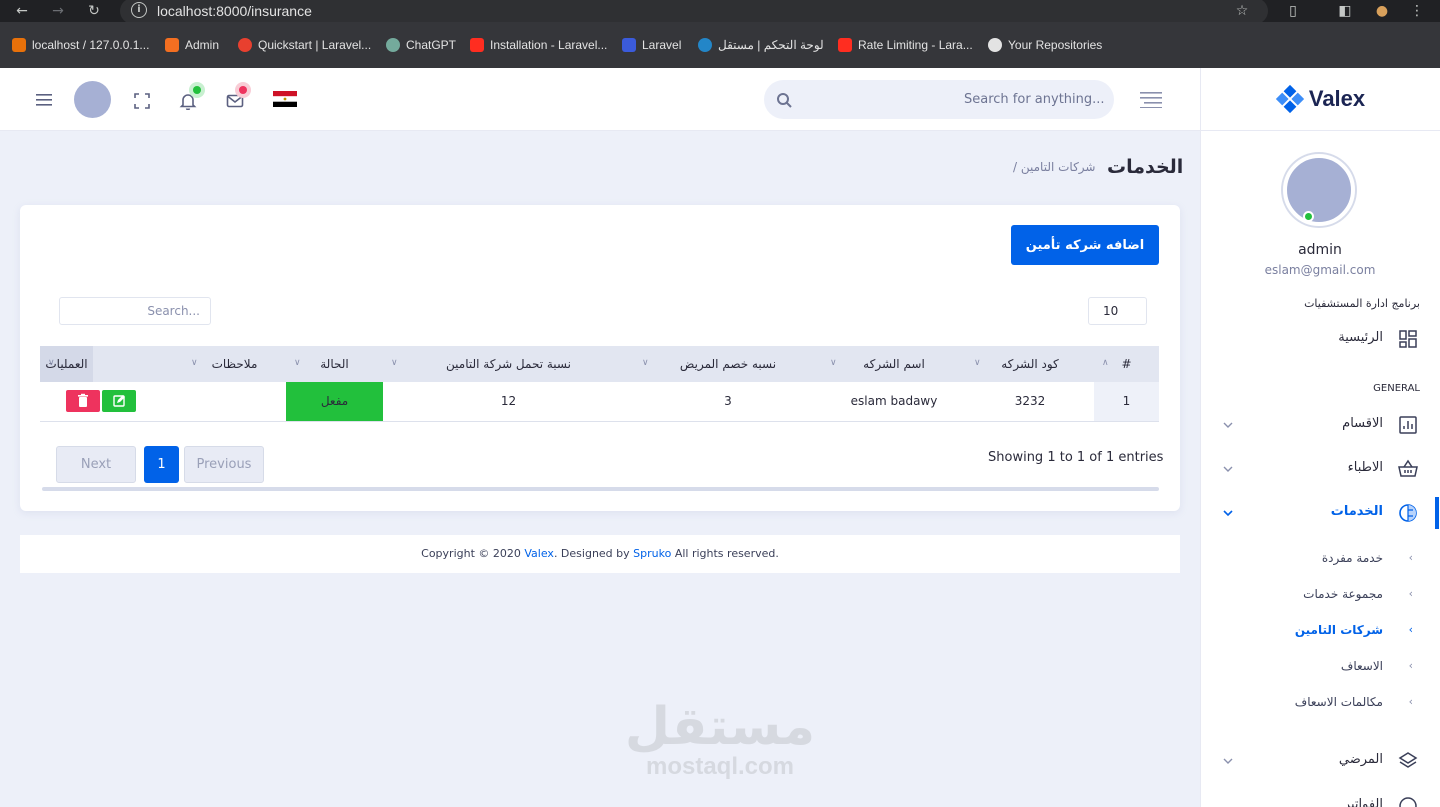 Image resolution: width=1440 pixels, height=807 pixels. Describe the element at coordinates (1320, 469) in the screenshot. I see `sidebar-item-doctors: الاطباء` at that location.